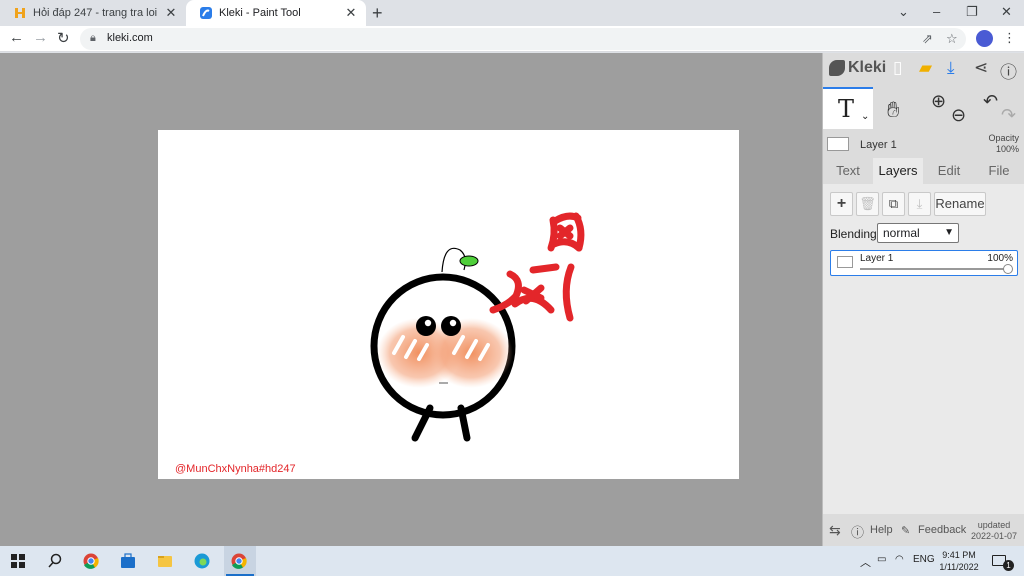 The image size is (1024, 576). What do you see at coordinates (95, 13) in the screenshot?
I see `tab-title: Hỏi đáp 247 - trang tra loi` at bounding box center [95, 13].